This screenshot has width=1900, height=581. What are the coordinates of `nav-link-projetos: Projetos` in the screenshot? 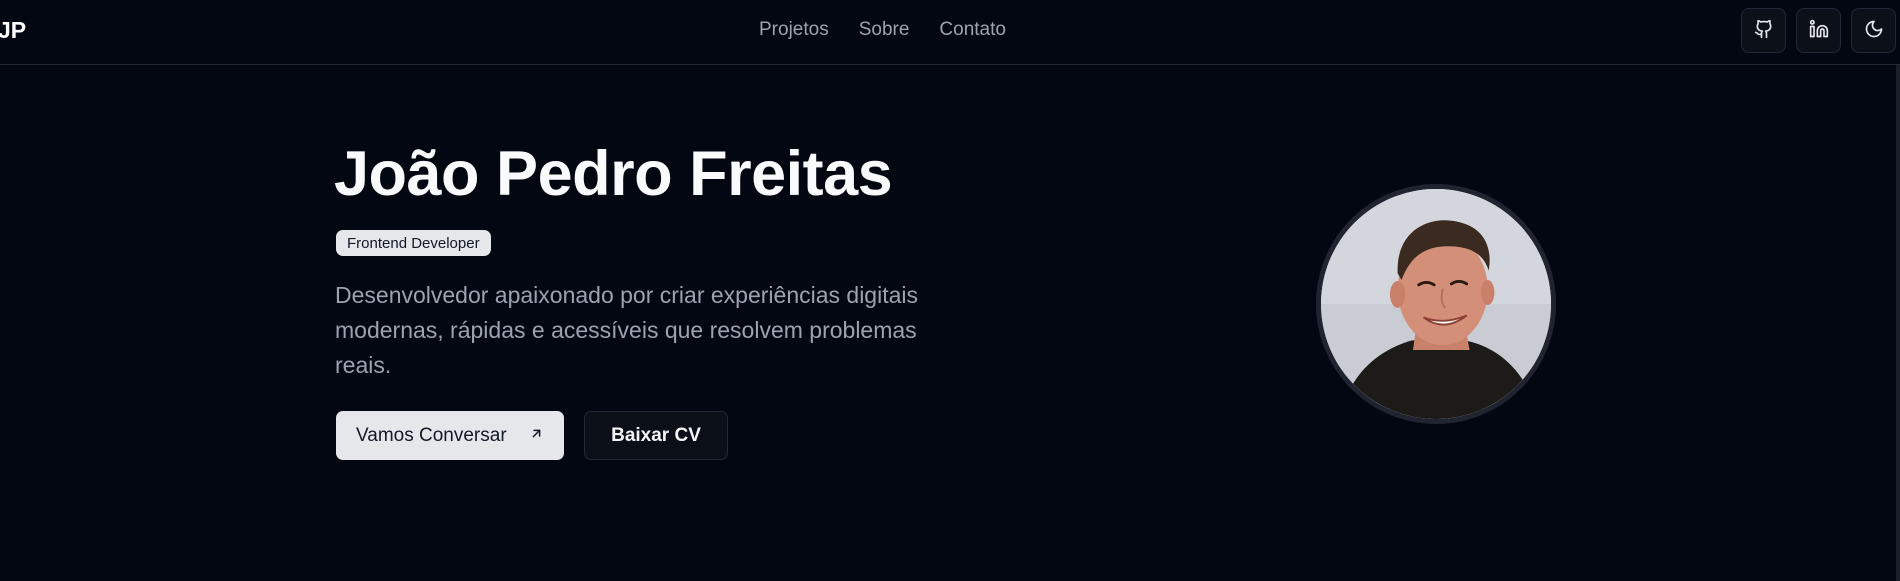 It's located at (794, 30).